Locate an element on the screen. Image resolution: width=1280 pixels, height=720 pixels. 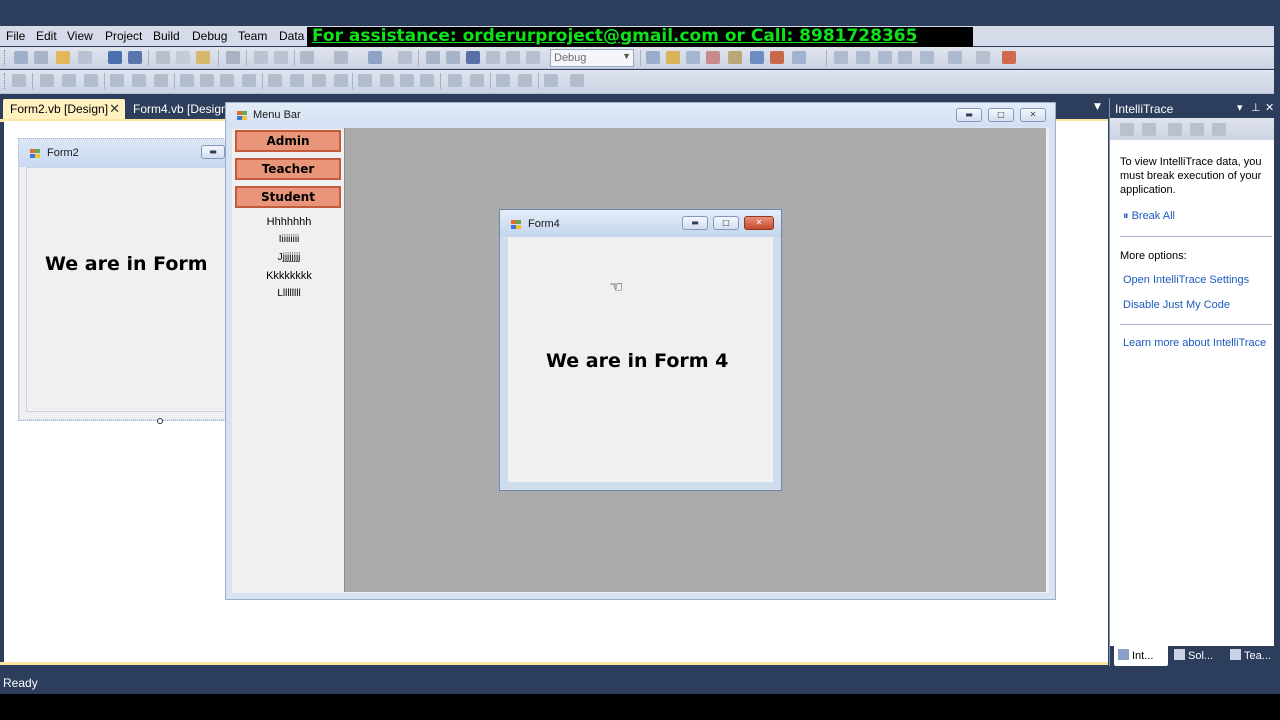
align-to-grid-icon is located at coordinates (19, 80).